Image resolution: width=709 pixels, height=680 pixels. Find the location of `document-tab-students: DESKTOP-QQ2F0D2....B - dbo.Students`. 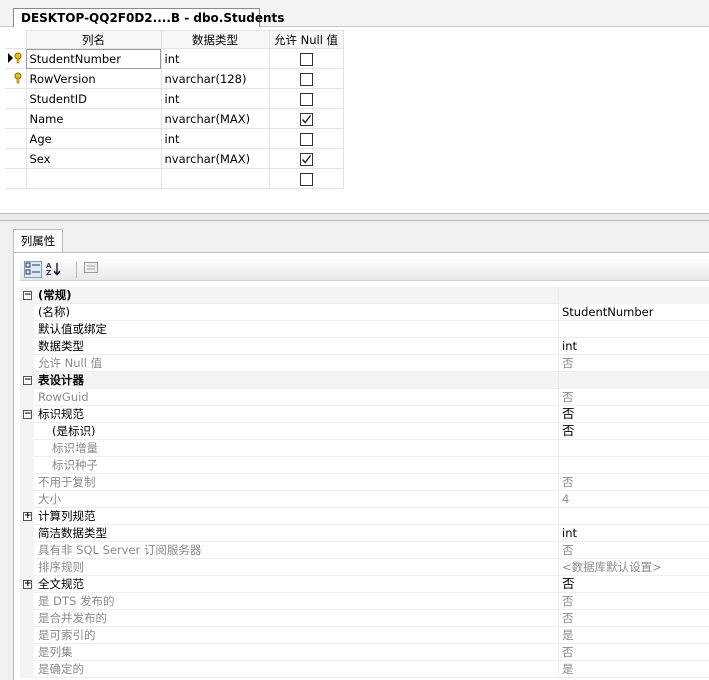

document-tab-students: DESKTOP-QQ2F0D2....B - dbo.Students is located at coordinates (148, 17).